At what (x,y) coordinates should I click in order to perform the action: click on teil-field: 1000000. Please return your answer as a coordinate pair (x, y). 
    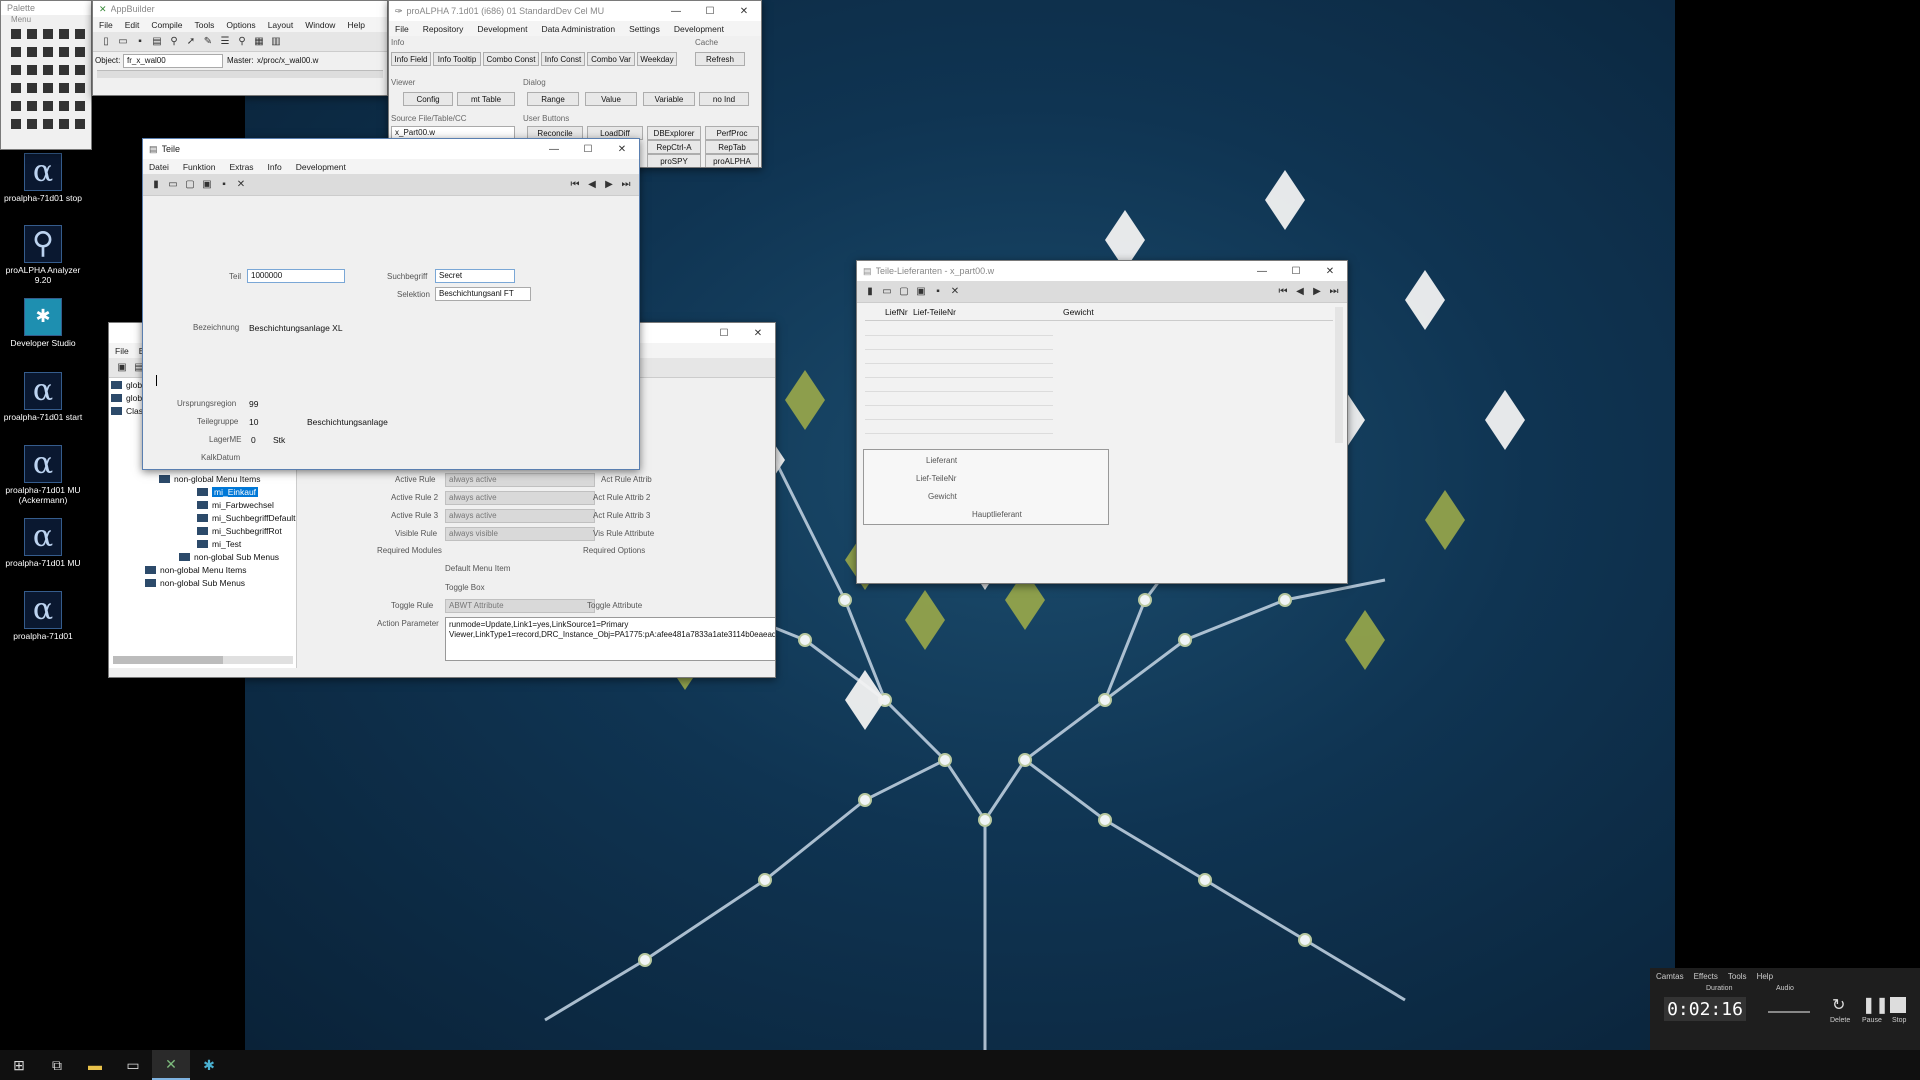
    Looking at the image, I should click on (296, 276).